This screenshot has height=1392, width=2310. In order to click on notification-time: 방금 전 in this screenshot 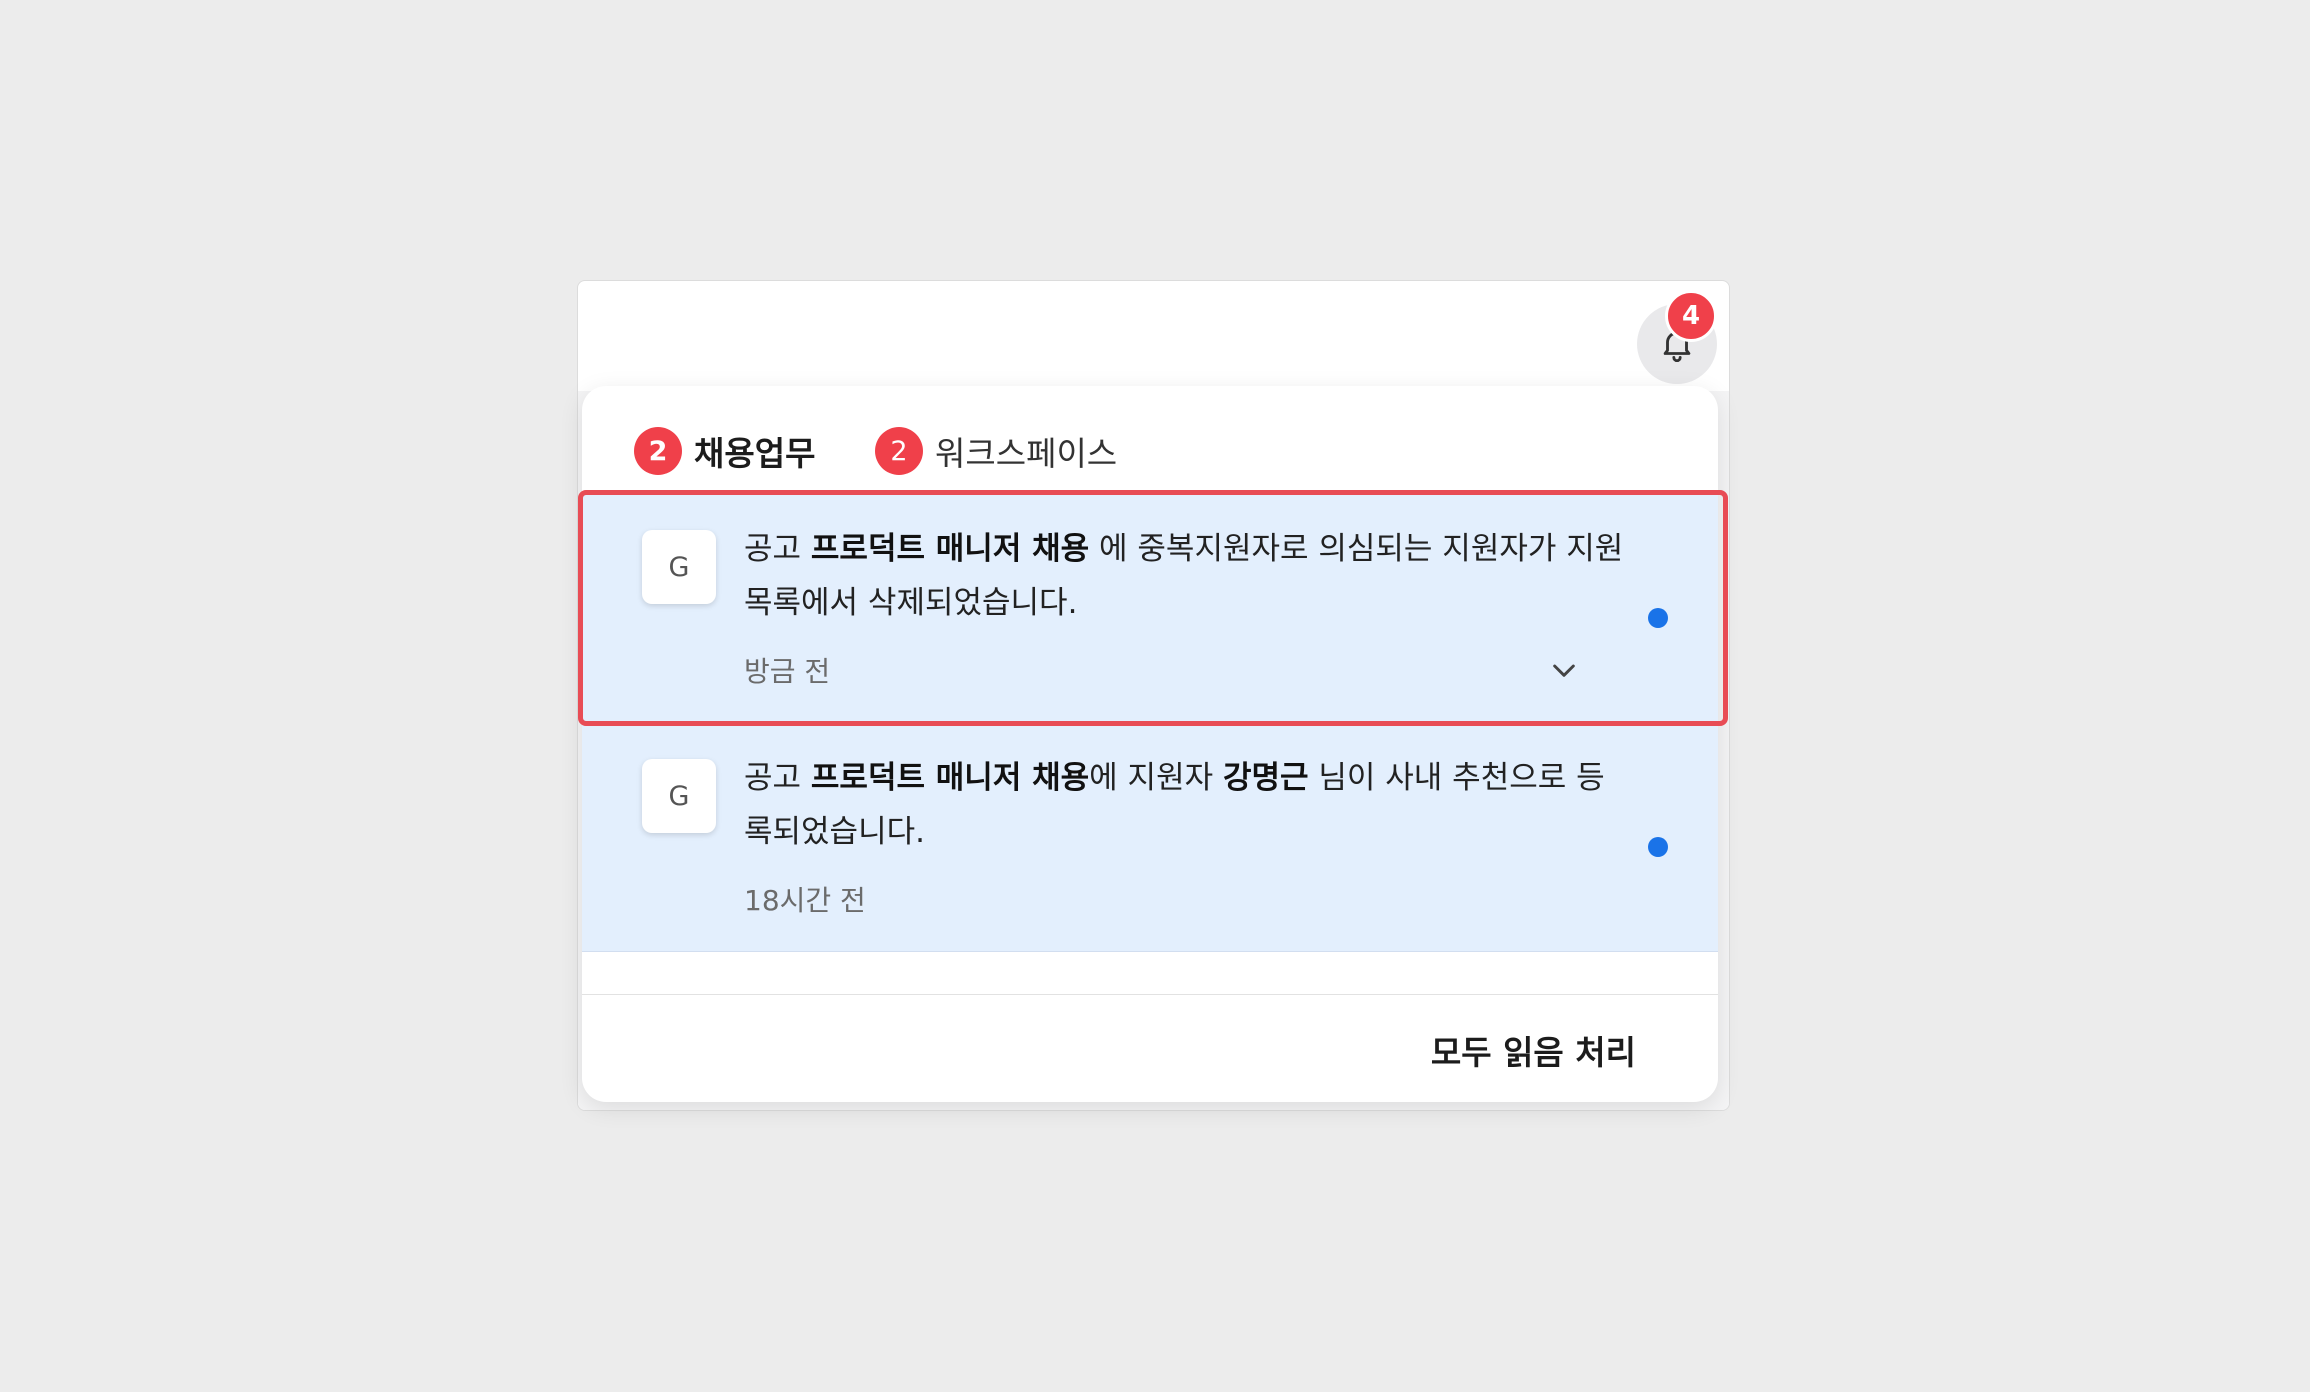, I will do `click(787, 671)`.